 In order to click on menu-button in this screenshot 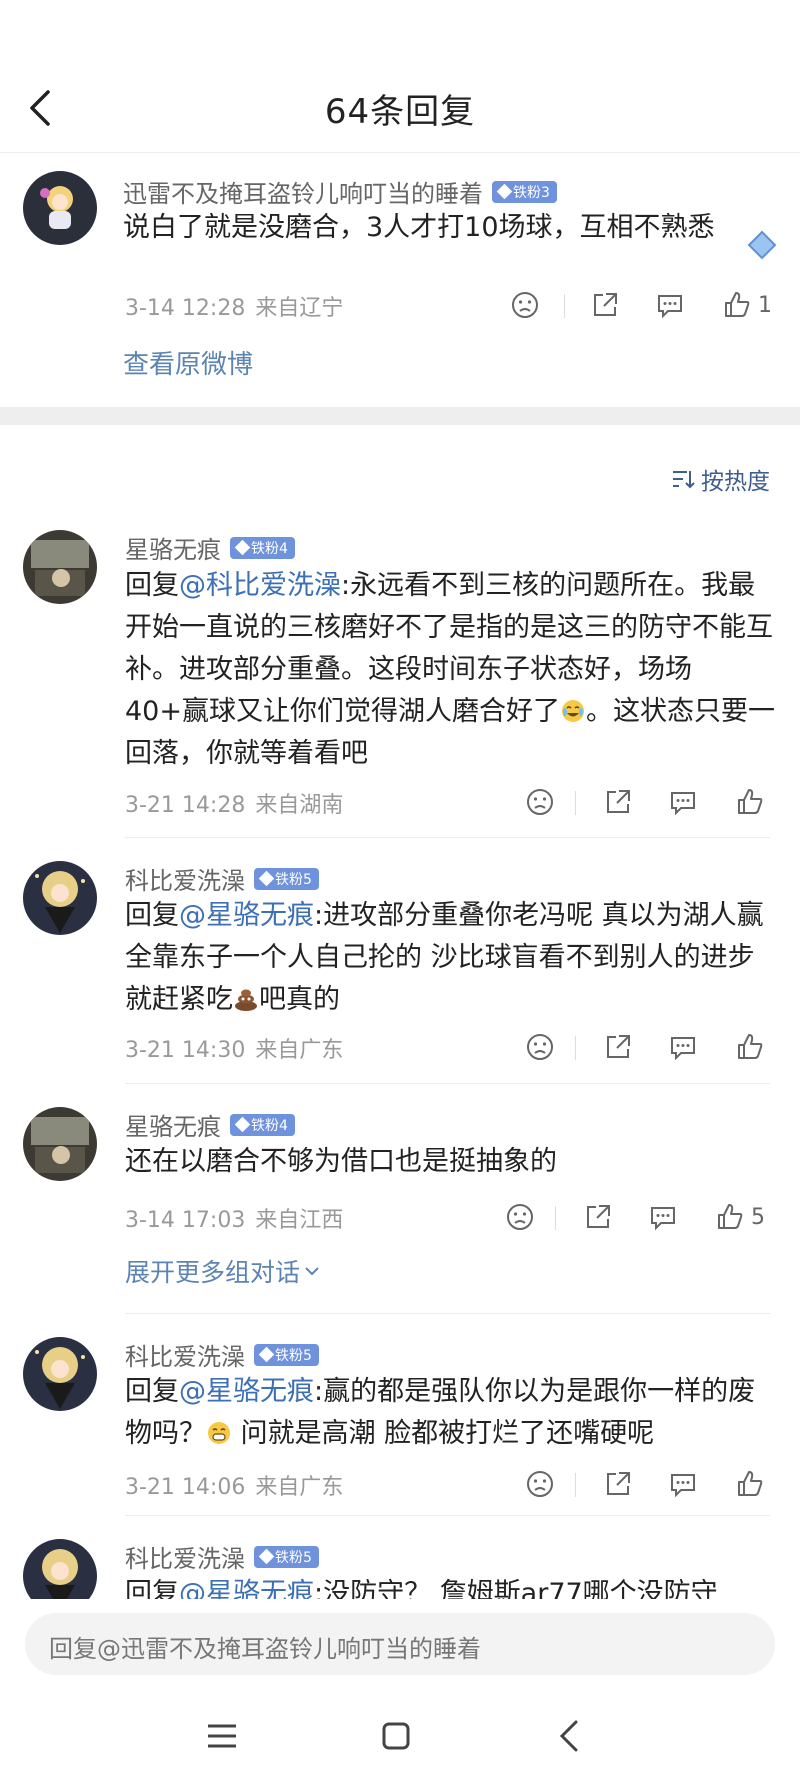, I will do `click(222, 1736)`.